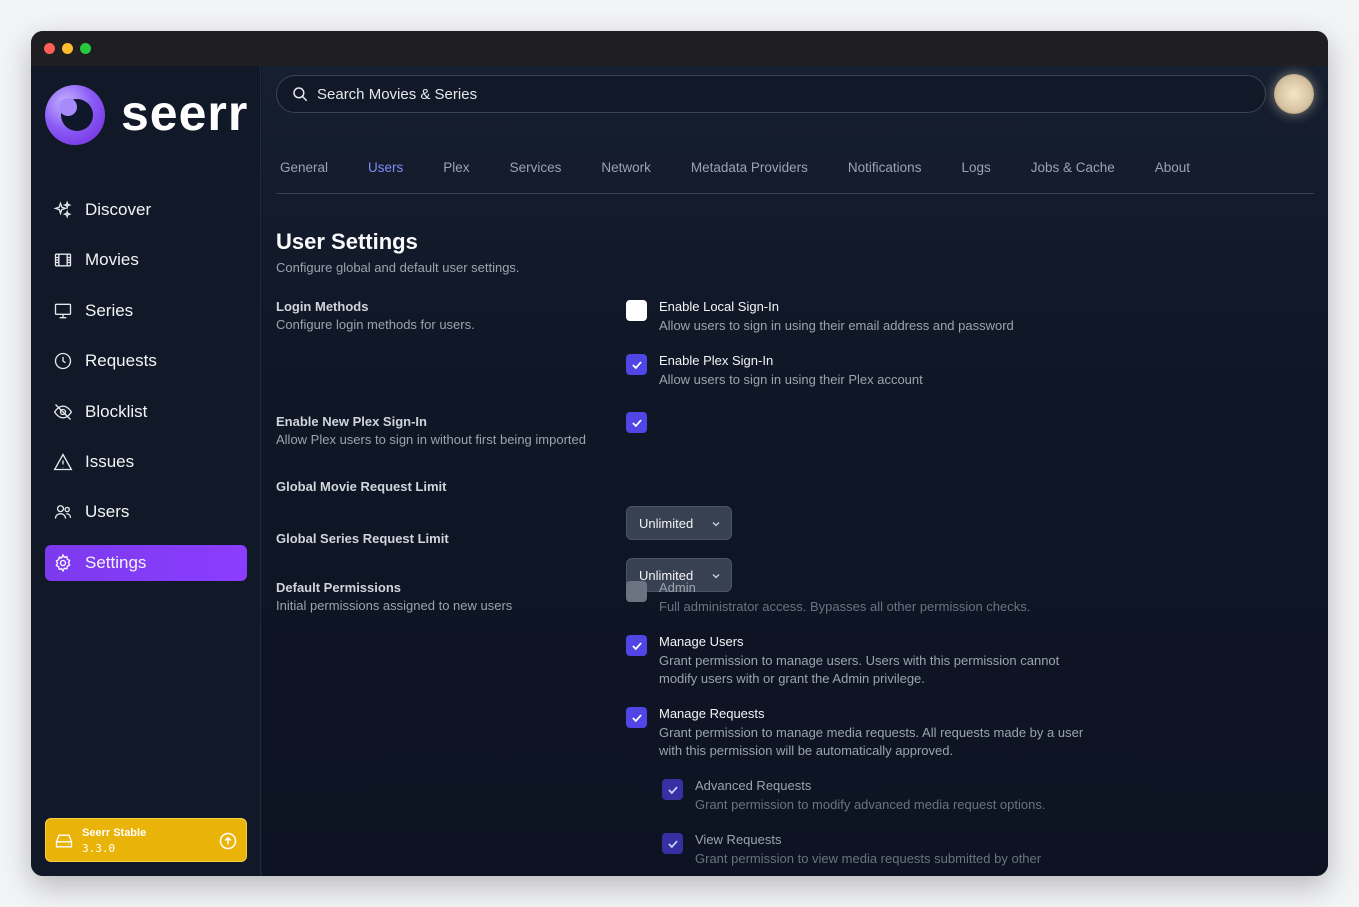  I want to click on tab-logs: Logs, so click(973, 169).